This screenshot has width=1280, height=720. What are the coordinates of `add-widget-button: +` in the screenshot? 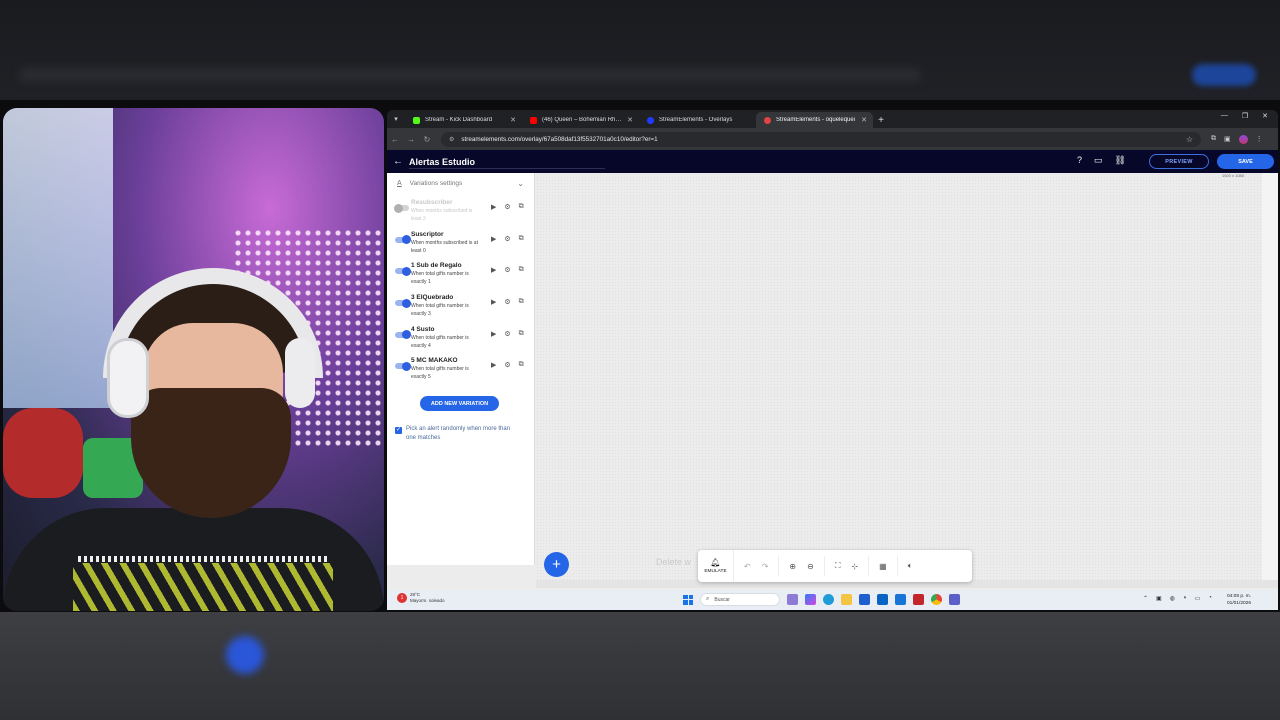 It's located at (556, 564).